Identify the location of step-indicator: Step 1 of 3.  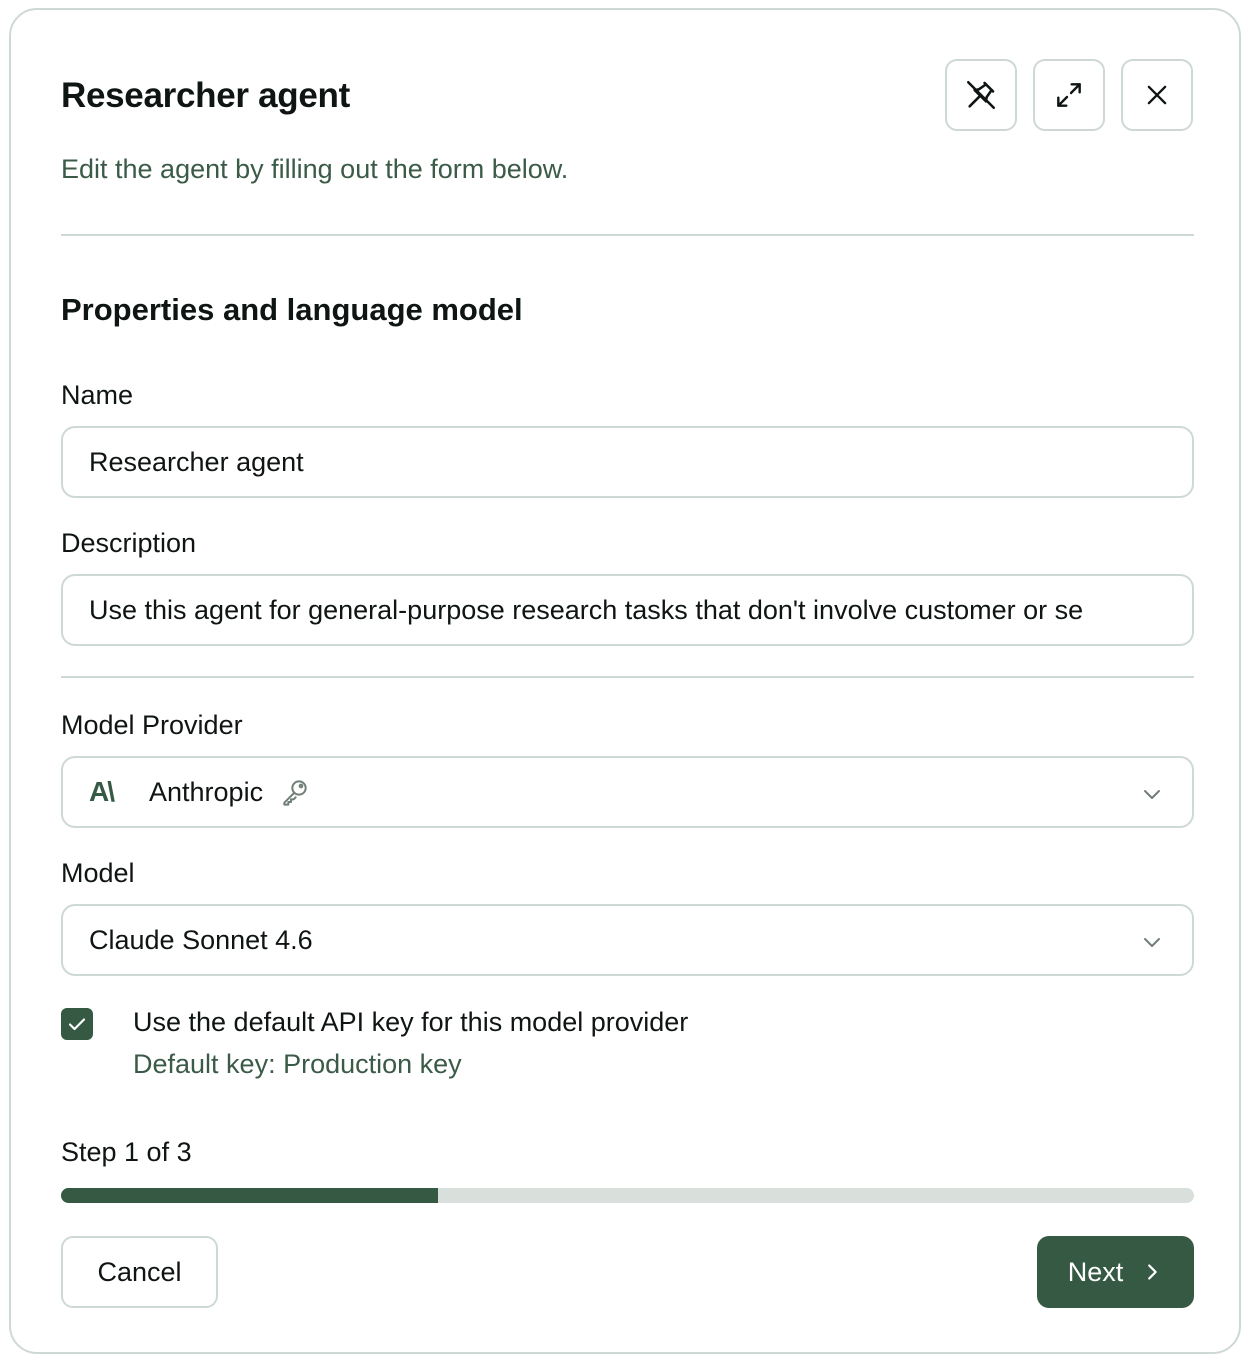
(126, 1152).